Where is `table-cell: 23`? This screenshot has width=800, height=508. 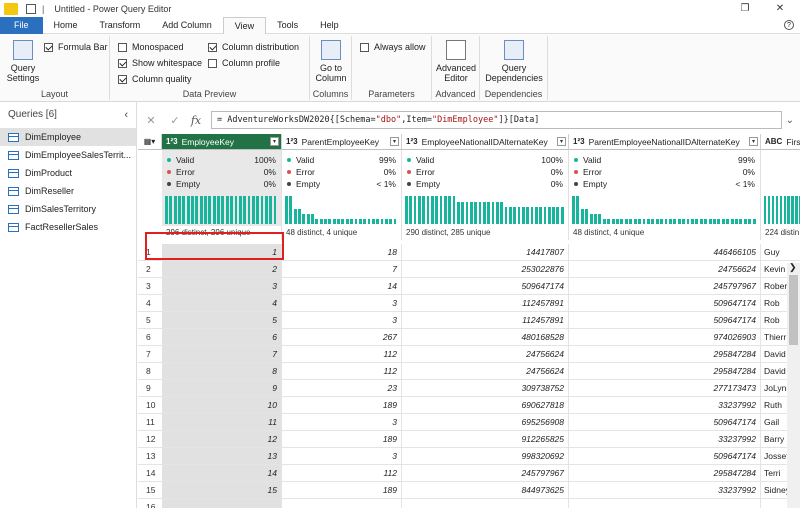 table-cell: 23 is located at coordinates (342, 388).